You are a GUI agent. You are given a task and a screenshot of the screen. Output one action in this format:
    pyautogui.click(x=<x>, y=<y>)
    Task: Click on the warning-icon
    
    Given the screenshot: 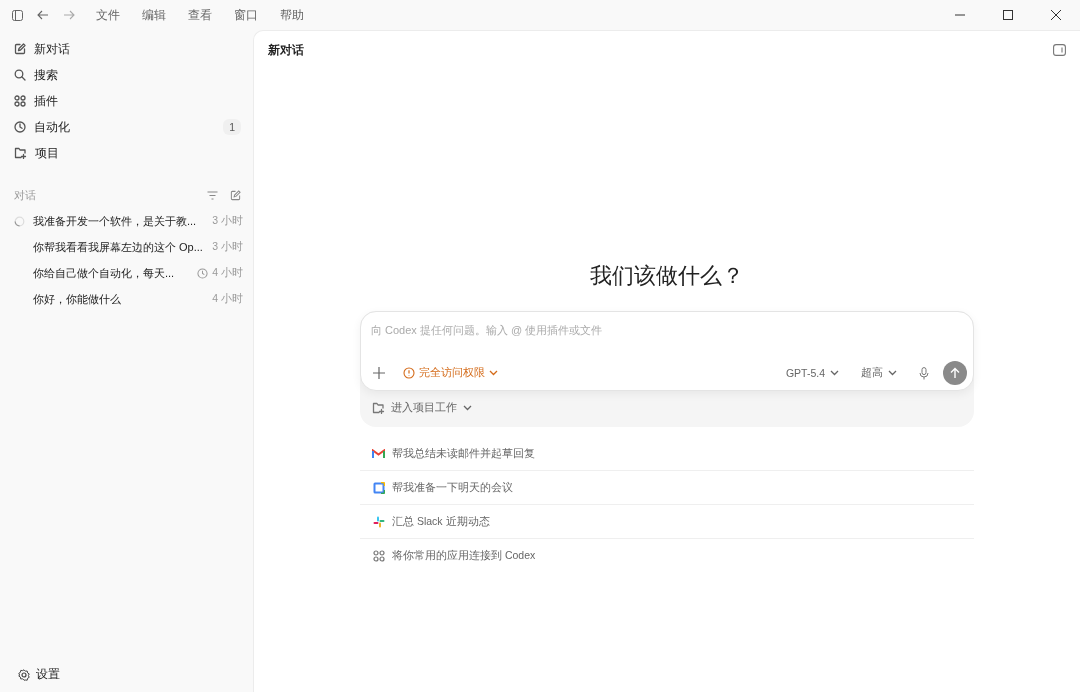 What is the action you would take?
    pyautogui.click(x=409, y=373)
    